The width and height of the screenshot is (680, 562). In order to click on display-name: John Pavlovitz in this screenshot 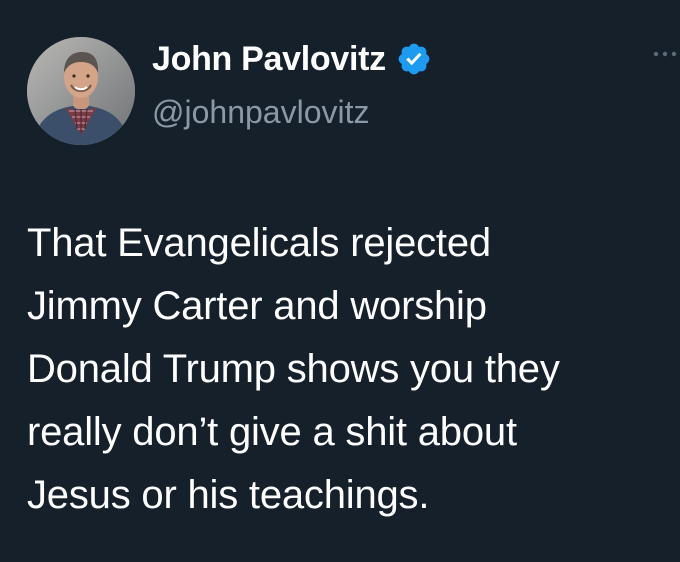, I will do `click(269, 59)`.